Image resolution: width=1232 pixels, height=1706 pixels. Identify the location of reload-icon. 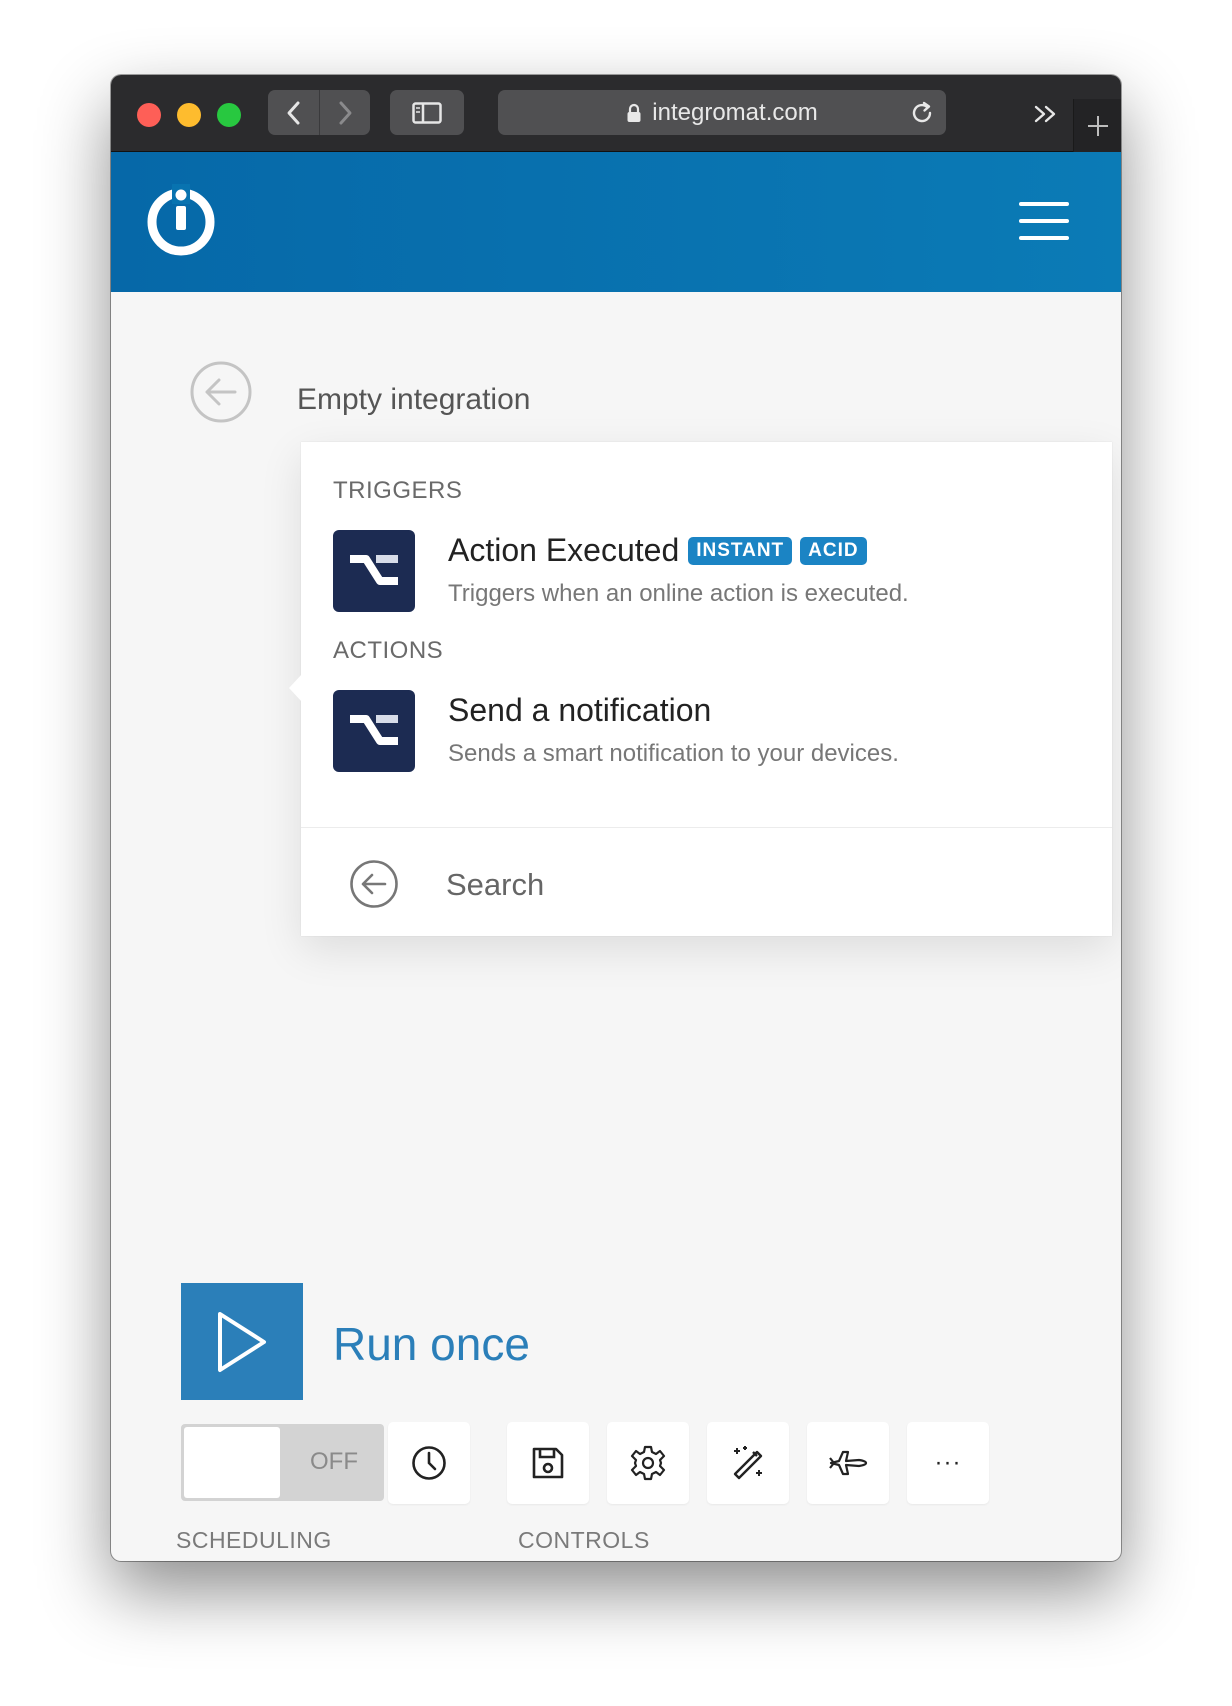
(922, 113).